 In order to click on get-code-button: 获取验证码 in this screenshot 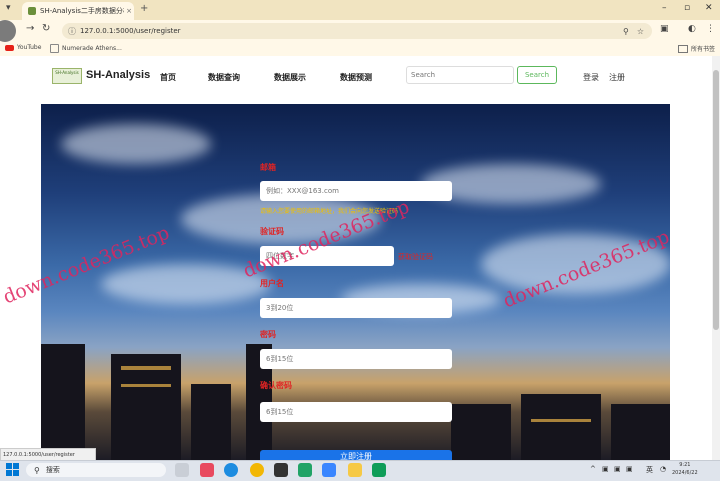, I will do `click(415, 257)`.